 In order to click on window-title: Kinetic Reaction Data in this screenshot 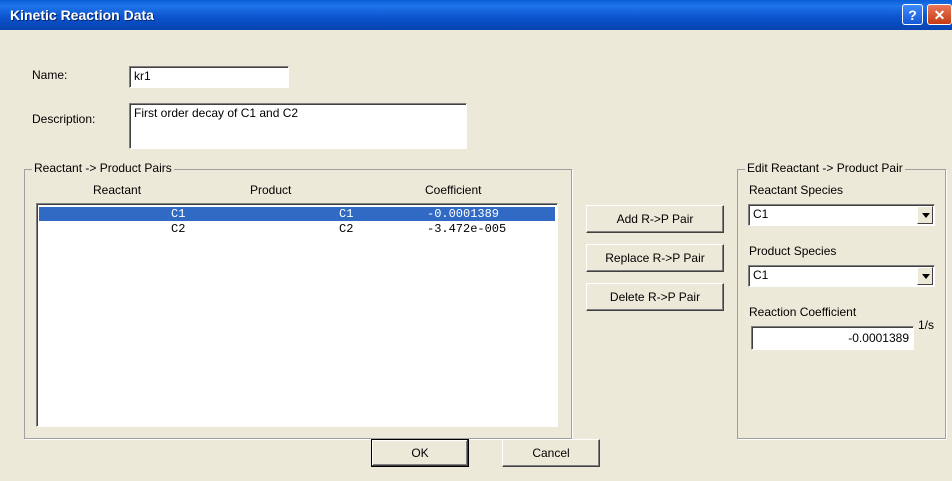, I will do `click(82, 15)`.